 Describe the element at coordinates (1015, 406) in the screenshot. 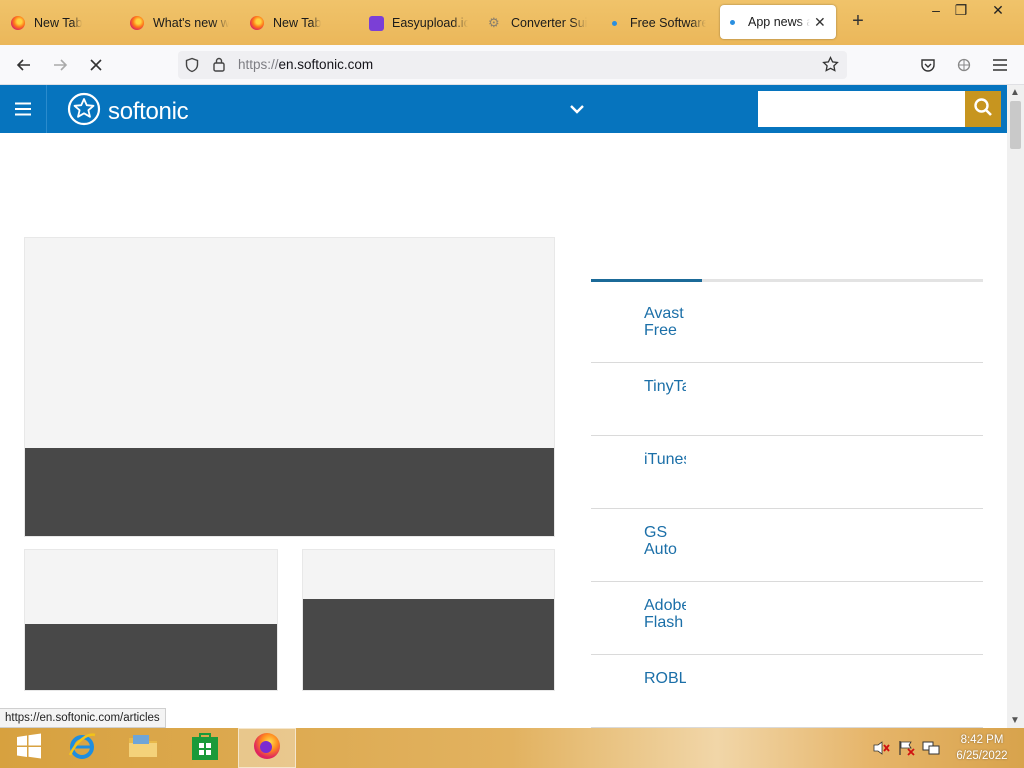

I see `page-scrollbar: ▲ ▼` at that location.